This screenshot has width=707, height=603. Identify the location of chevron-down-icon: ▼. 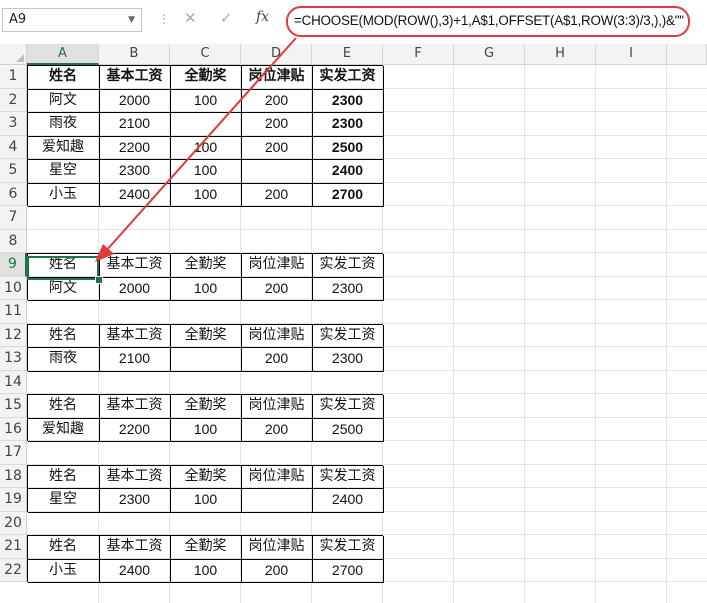
(131, 20).